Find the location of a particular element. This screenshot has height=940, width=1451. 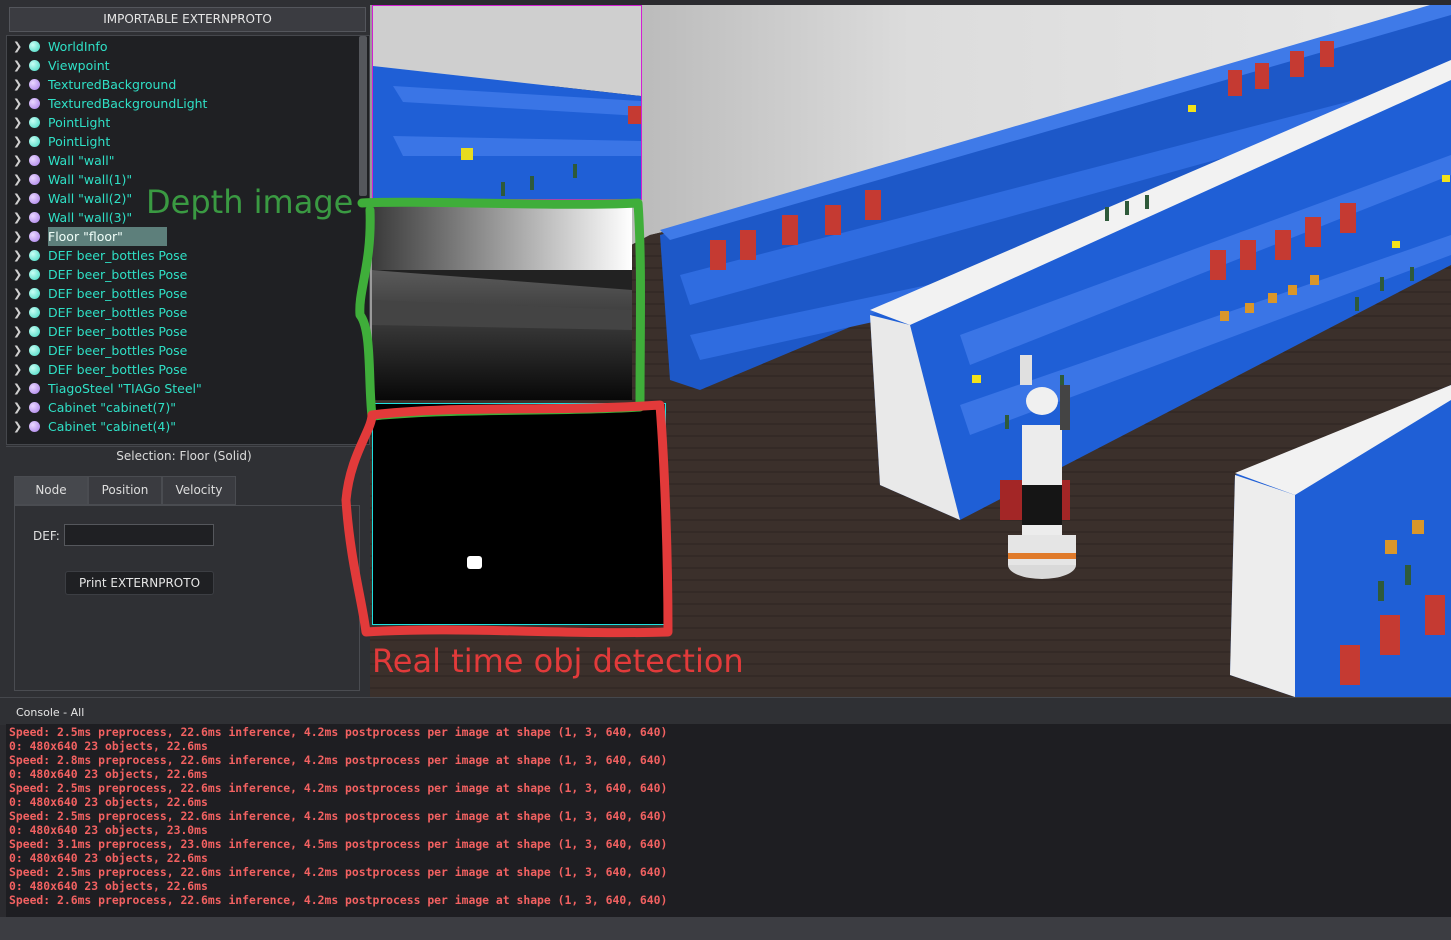

scene-tree-item: ❯ Wall "wall" is located at coordinates (182, 160).